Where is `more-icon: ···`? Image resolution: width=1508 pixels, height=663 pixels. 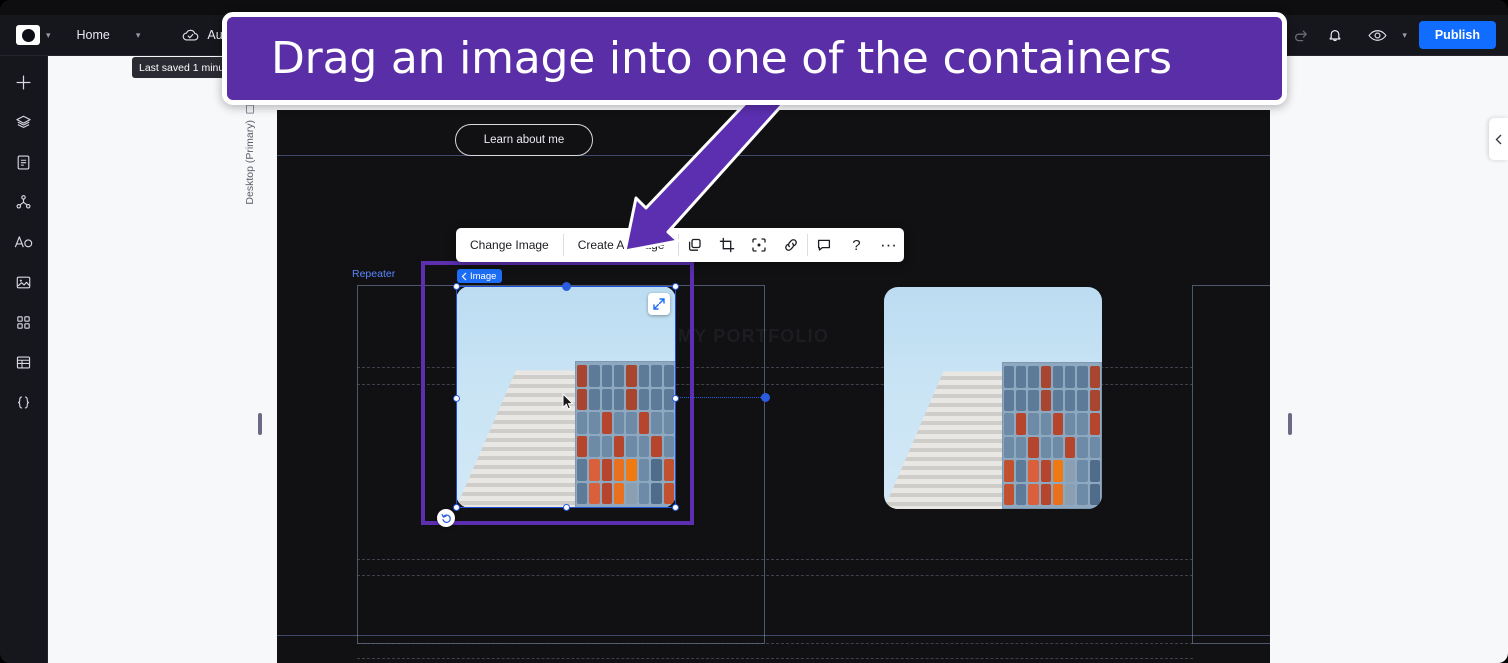 more-icon: ··· is located at coordinates (888, 245).